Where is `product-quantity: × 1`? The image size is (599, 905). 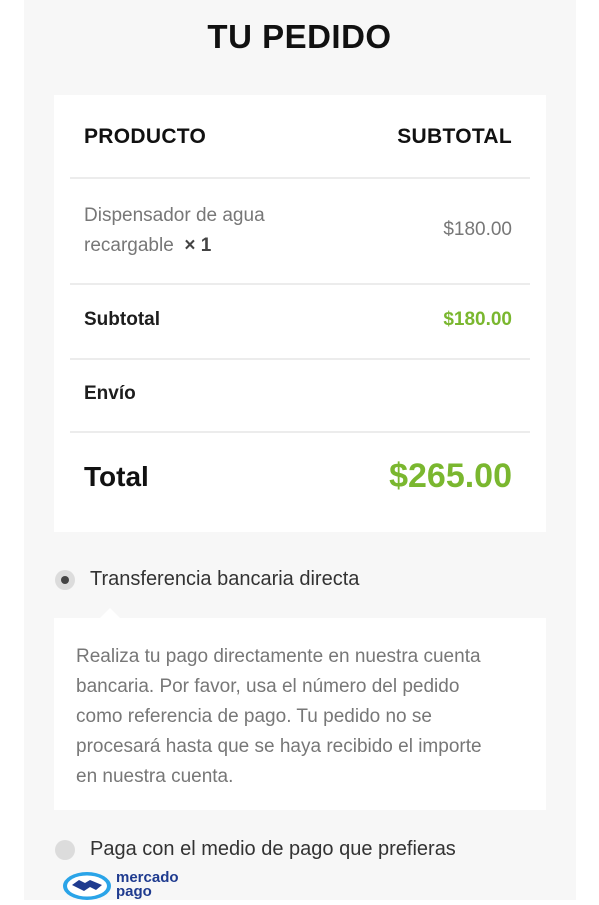
product-quantity: × 1 is located at coordinates (198, 245).